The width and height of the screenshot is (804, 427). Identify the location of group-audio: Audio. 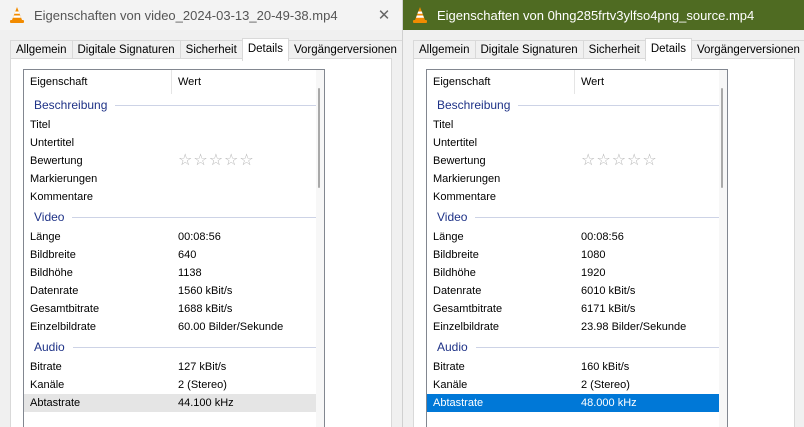
(577, 347).